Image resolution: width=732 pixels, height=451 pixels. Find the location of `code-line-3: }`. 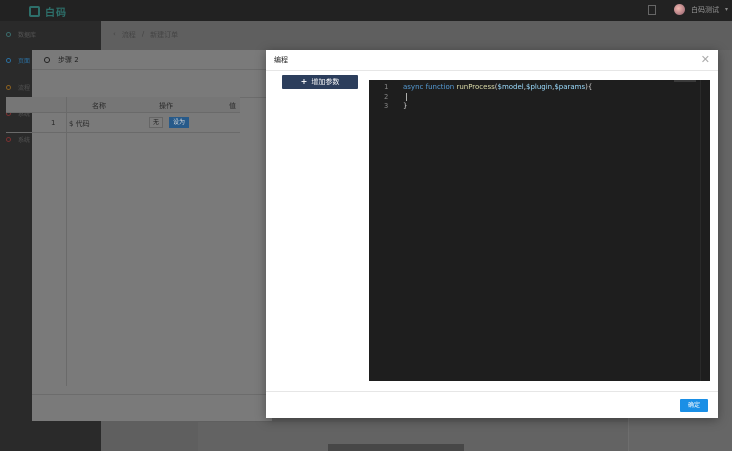

code-line-3: } is located at coordinates (405, 106).